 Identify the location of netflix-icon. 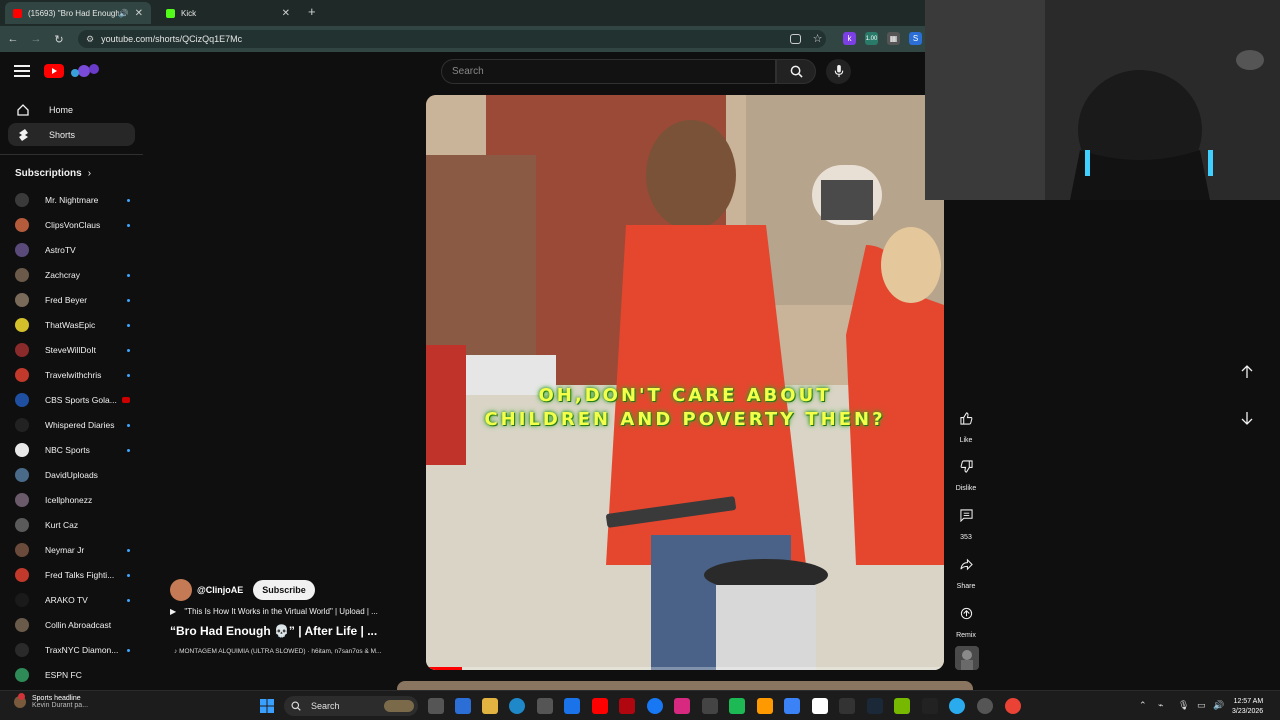
(627, 706).